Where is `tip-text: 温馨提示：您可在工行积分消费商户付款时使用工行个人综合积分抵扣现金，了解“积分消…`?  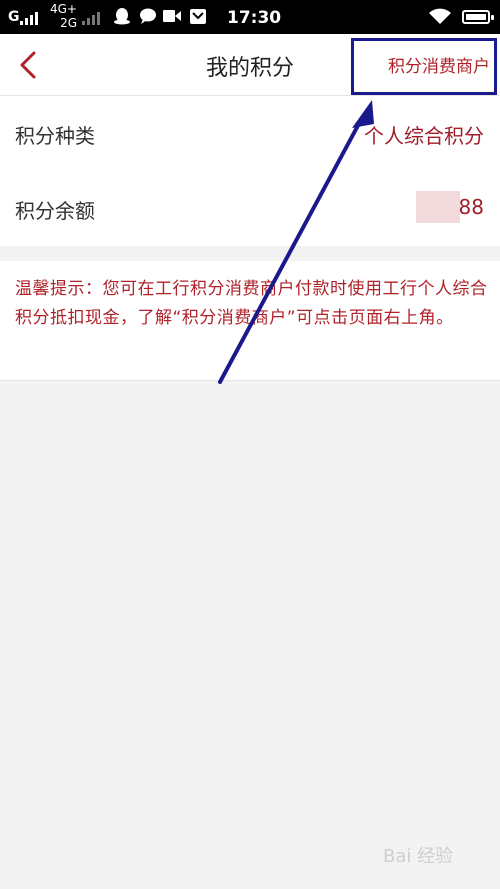 tip-text: 温馨提示：您可在工行积分消费商户付款时使用工行个人综合积分抵扣现金，了解“积分消… is located at coordinates (251, 303).